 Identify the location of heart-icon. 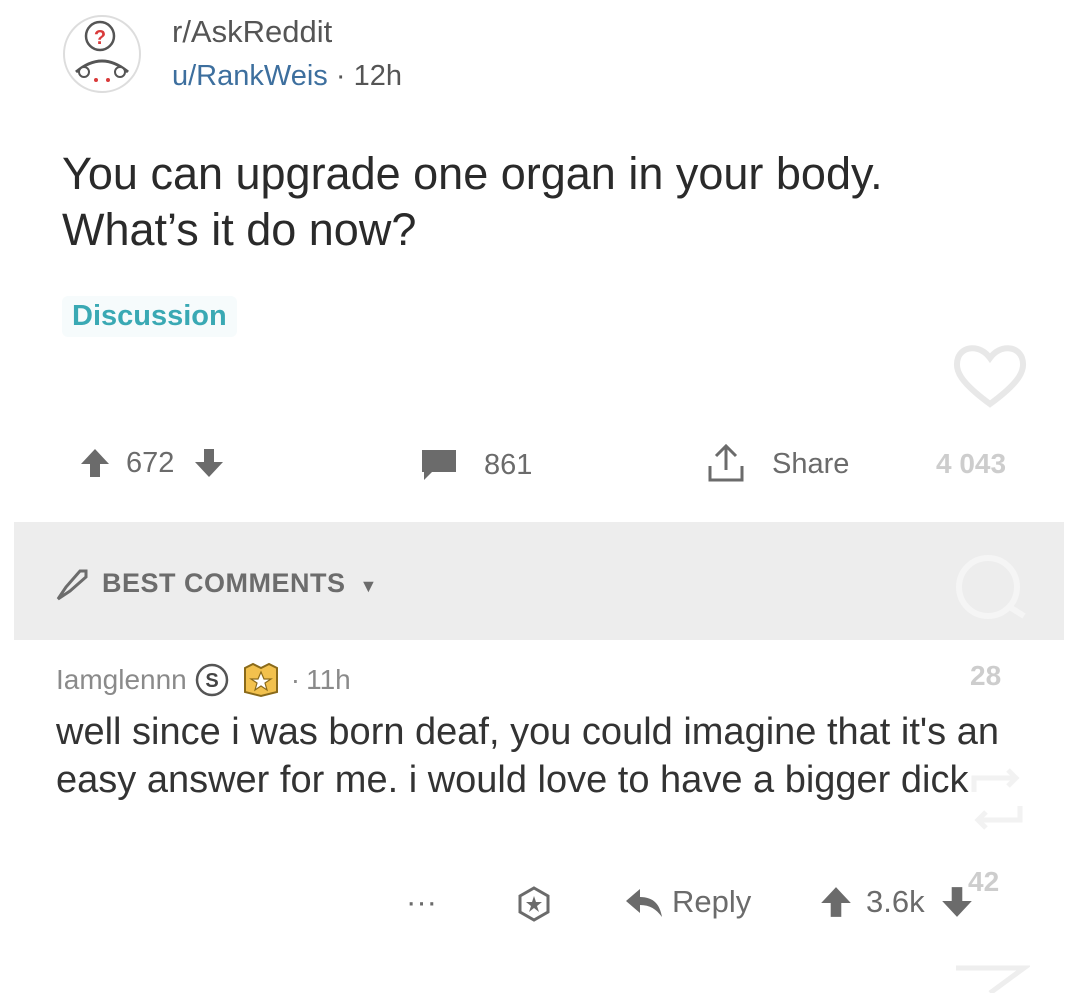
(990, 375).